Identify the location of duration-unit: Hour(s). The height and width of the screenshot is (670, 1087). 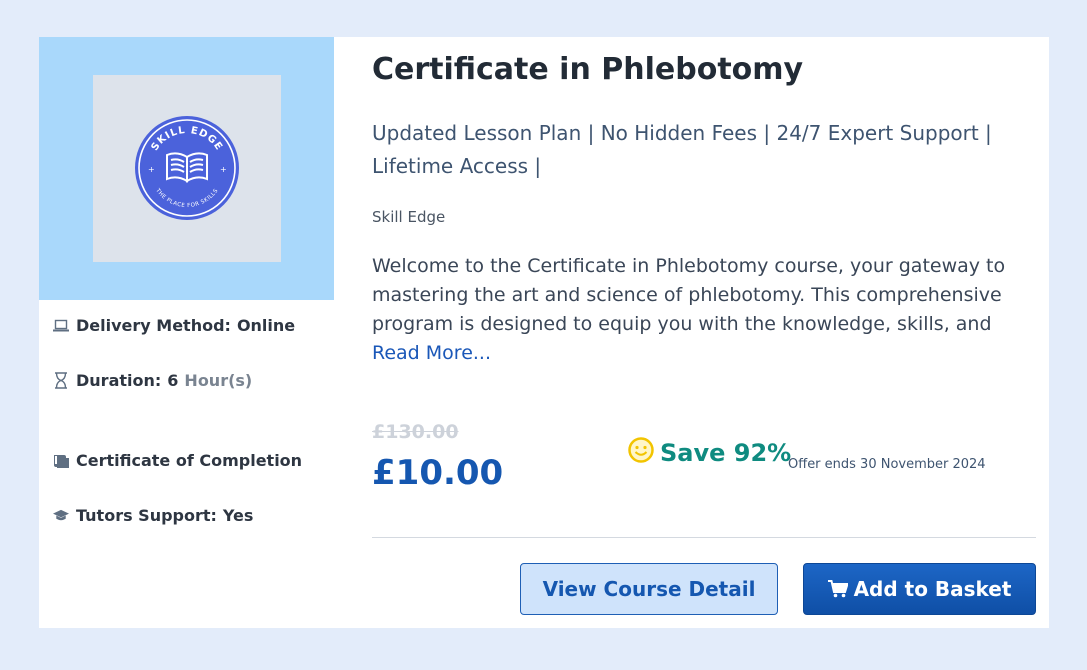
(218, 380).